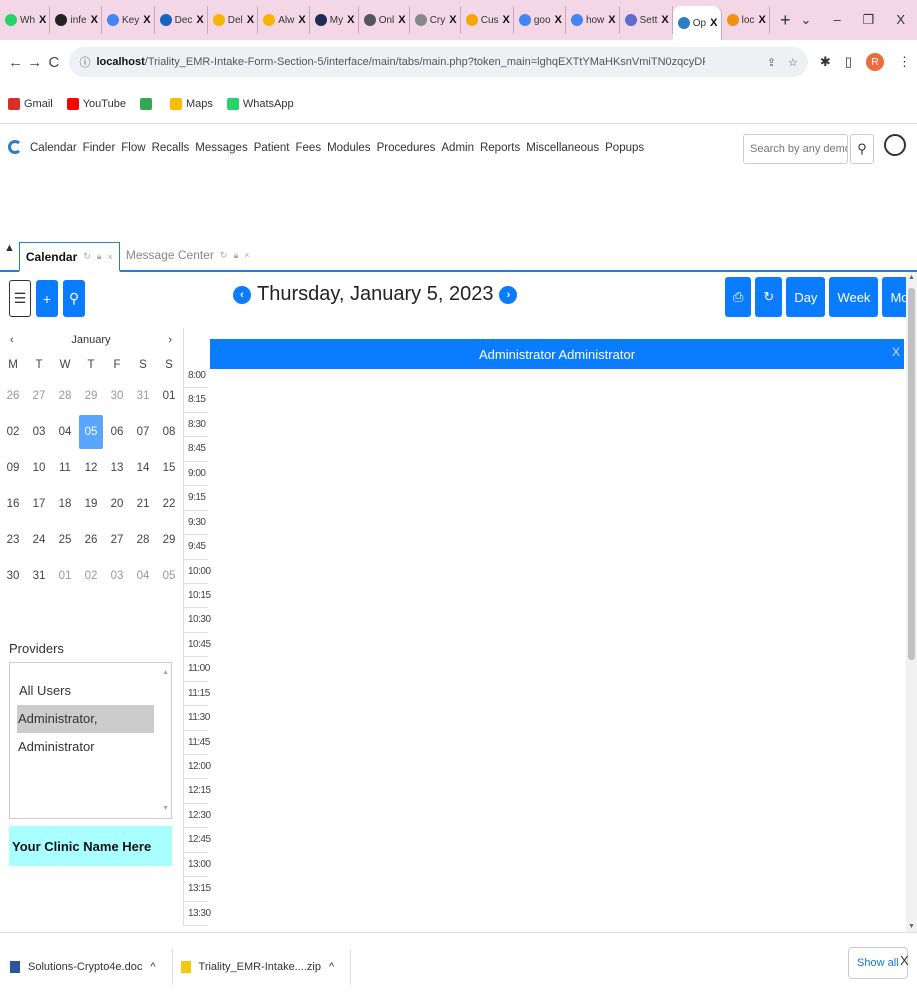 Image resolution: width=917 pixels, height=1000 pixels. Describe the element at coordinates (785, 20) in the screenshot. I see `new-tab-button: +` at that location.